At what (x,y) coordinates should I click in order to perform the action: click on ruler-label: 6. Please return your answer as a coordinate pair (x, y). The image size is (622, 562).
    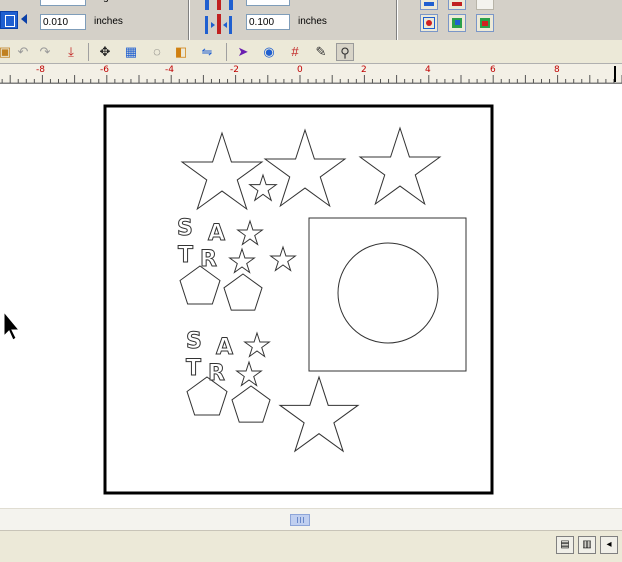
    Looking at the image, I should click on (493, 70).